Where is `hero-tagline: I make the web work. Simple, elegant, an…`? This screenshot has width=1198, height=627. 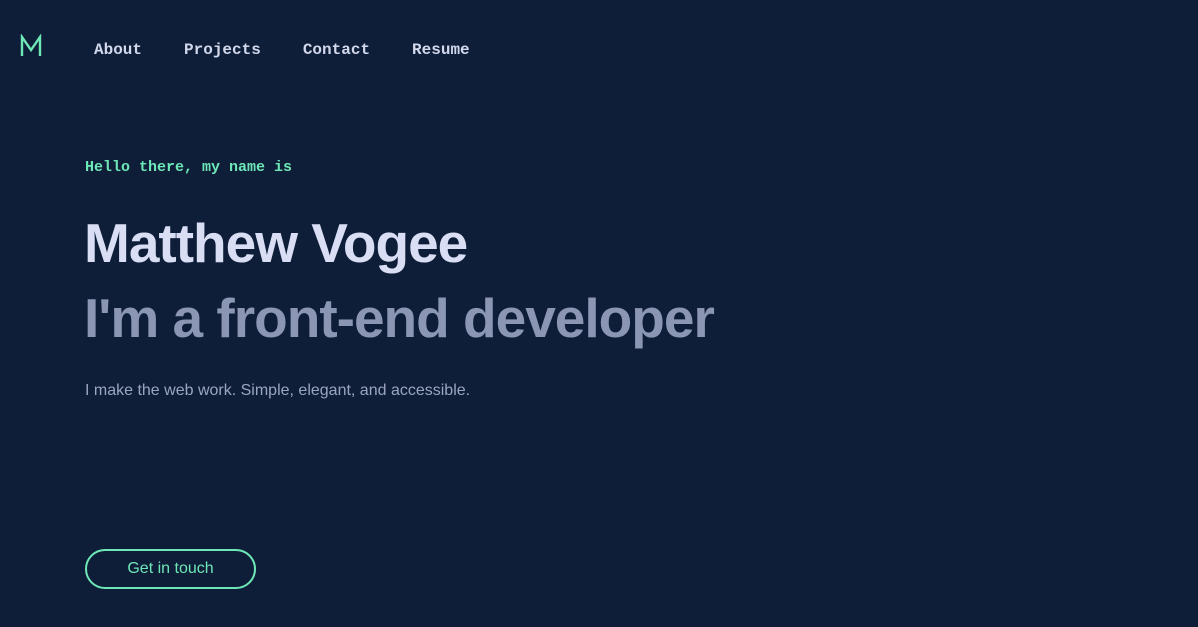 hero-tagline: I make the web work. Simple, elegant, an… is located at coordinates (278, 390).